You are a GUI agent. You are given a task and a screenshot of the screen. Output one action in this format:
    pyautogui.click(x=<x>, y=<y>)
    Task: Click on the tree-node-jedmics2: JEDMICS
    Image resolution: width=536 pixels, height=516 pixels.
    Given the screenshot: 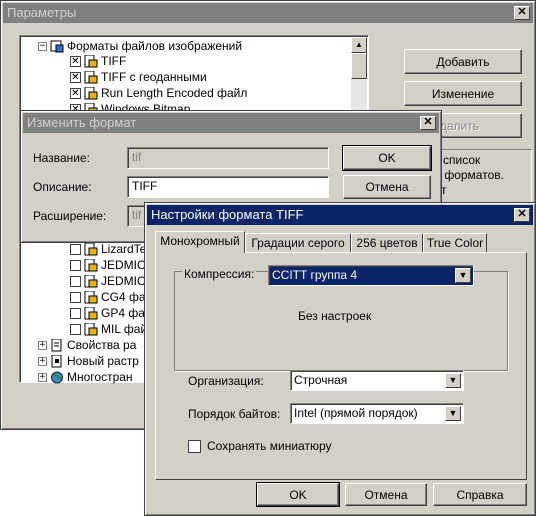 What is the action you would take?
    pyautogui.click(x=112, y=281)
    